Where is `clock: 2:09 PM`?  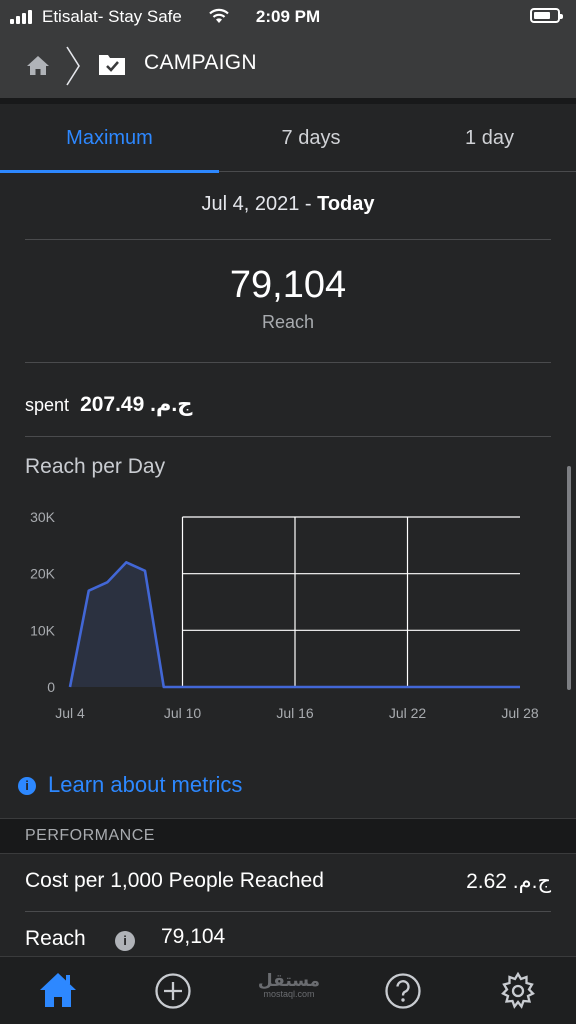
clock: 2:09 PM is located at coordinates (288, 16).